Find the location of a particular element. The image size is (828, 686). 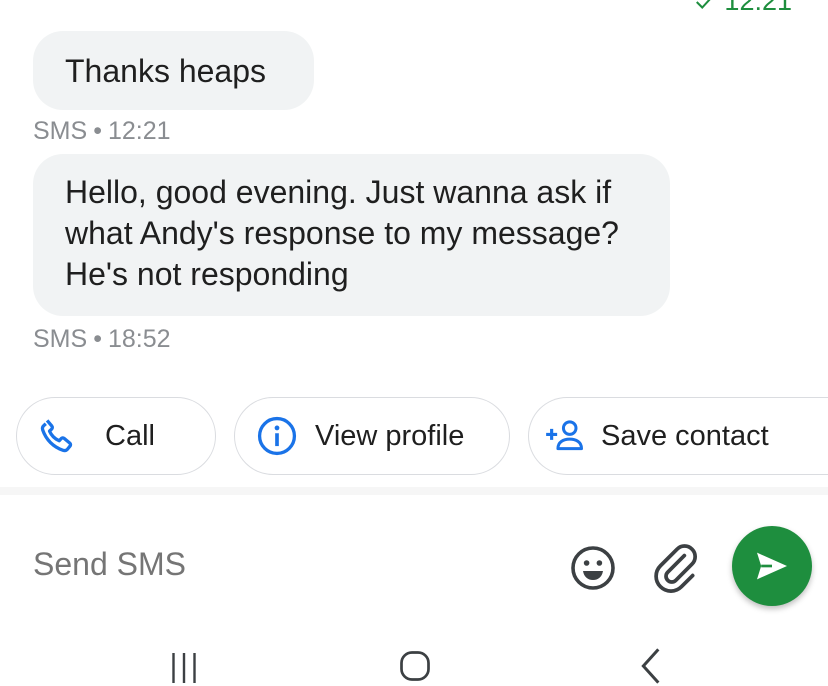

save-contact-label: Save contact is located at coordinates (685, 435).